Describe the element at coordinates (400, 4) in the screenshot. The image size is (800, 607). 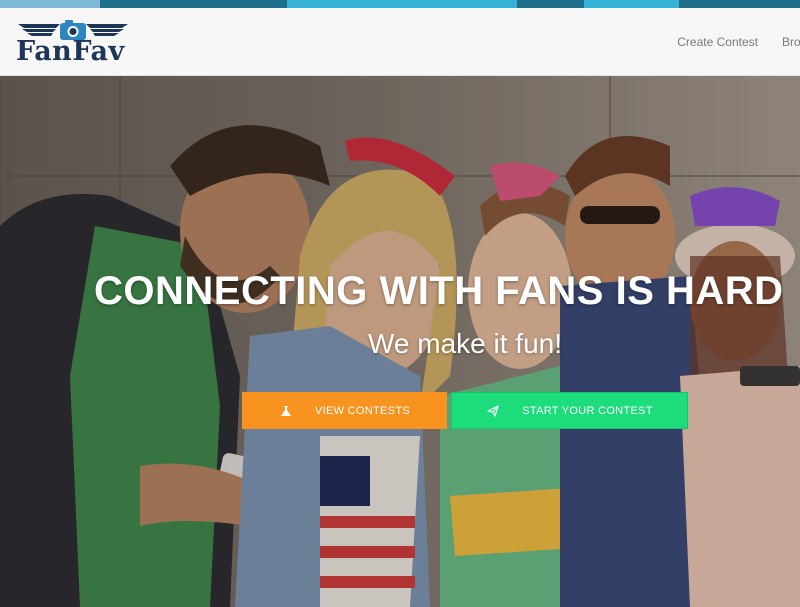
I see `top-color-stripe` at that location.